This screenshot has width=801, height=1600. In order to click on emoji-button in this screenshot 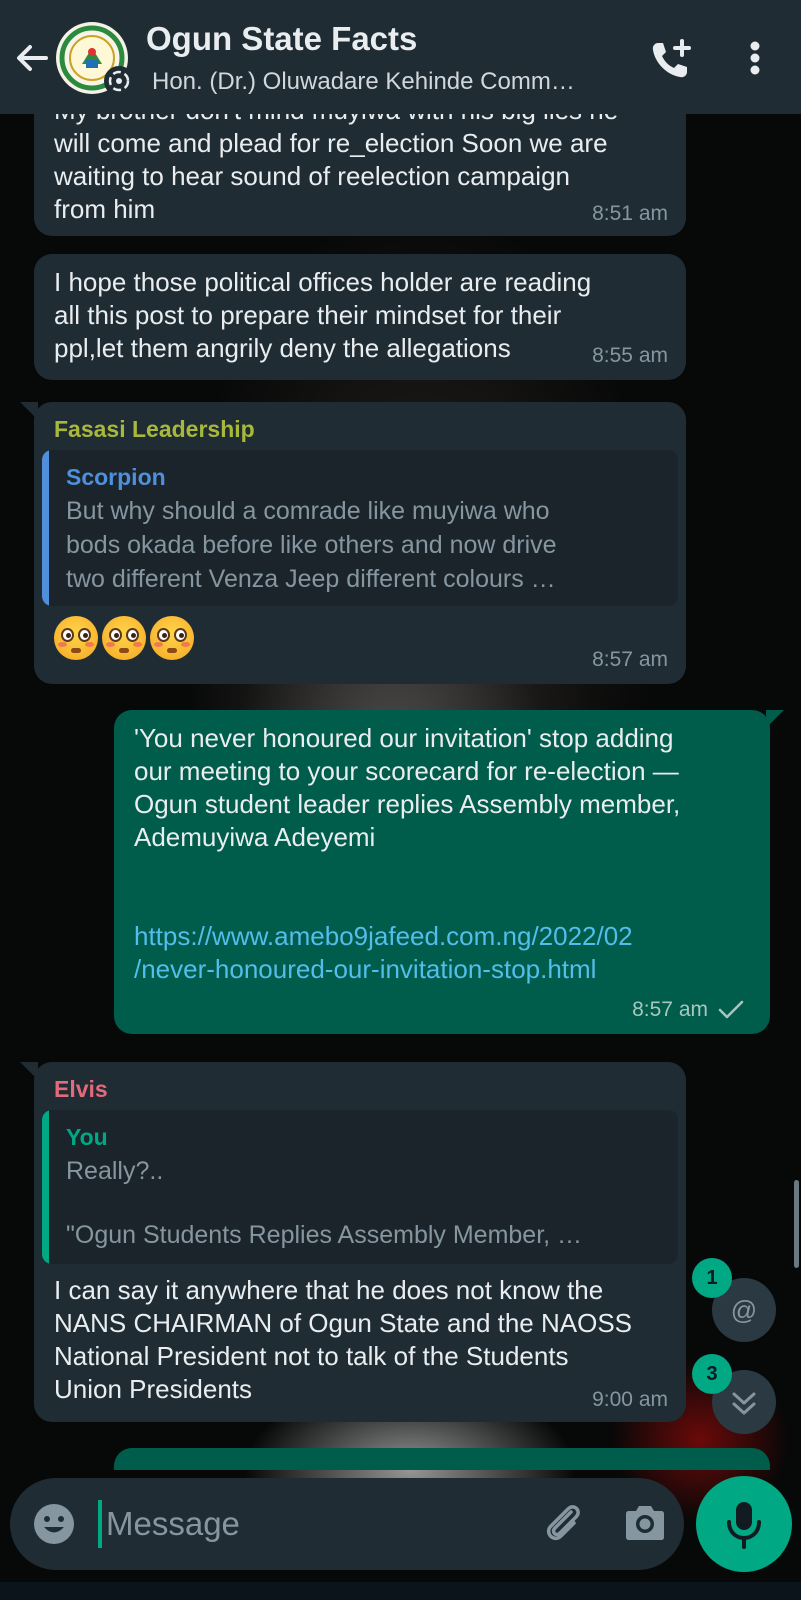, I will do `click(54, 1524)`.